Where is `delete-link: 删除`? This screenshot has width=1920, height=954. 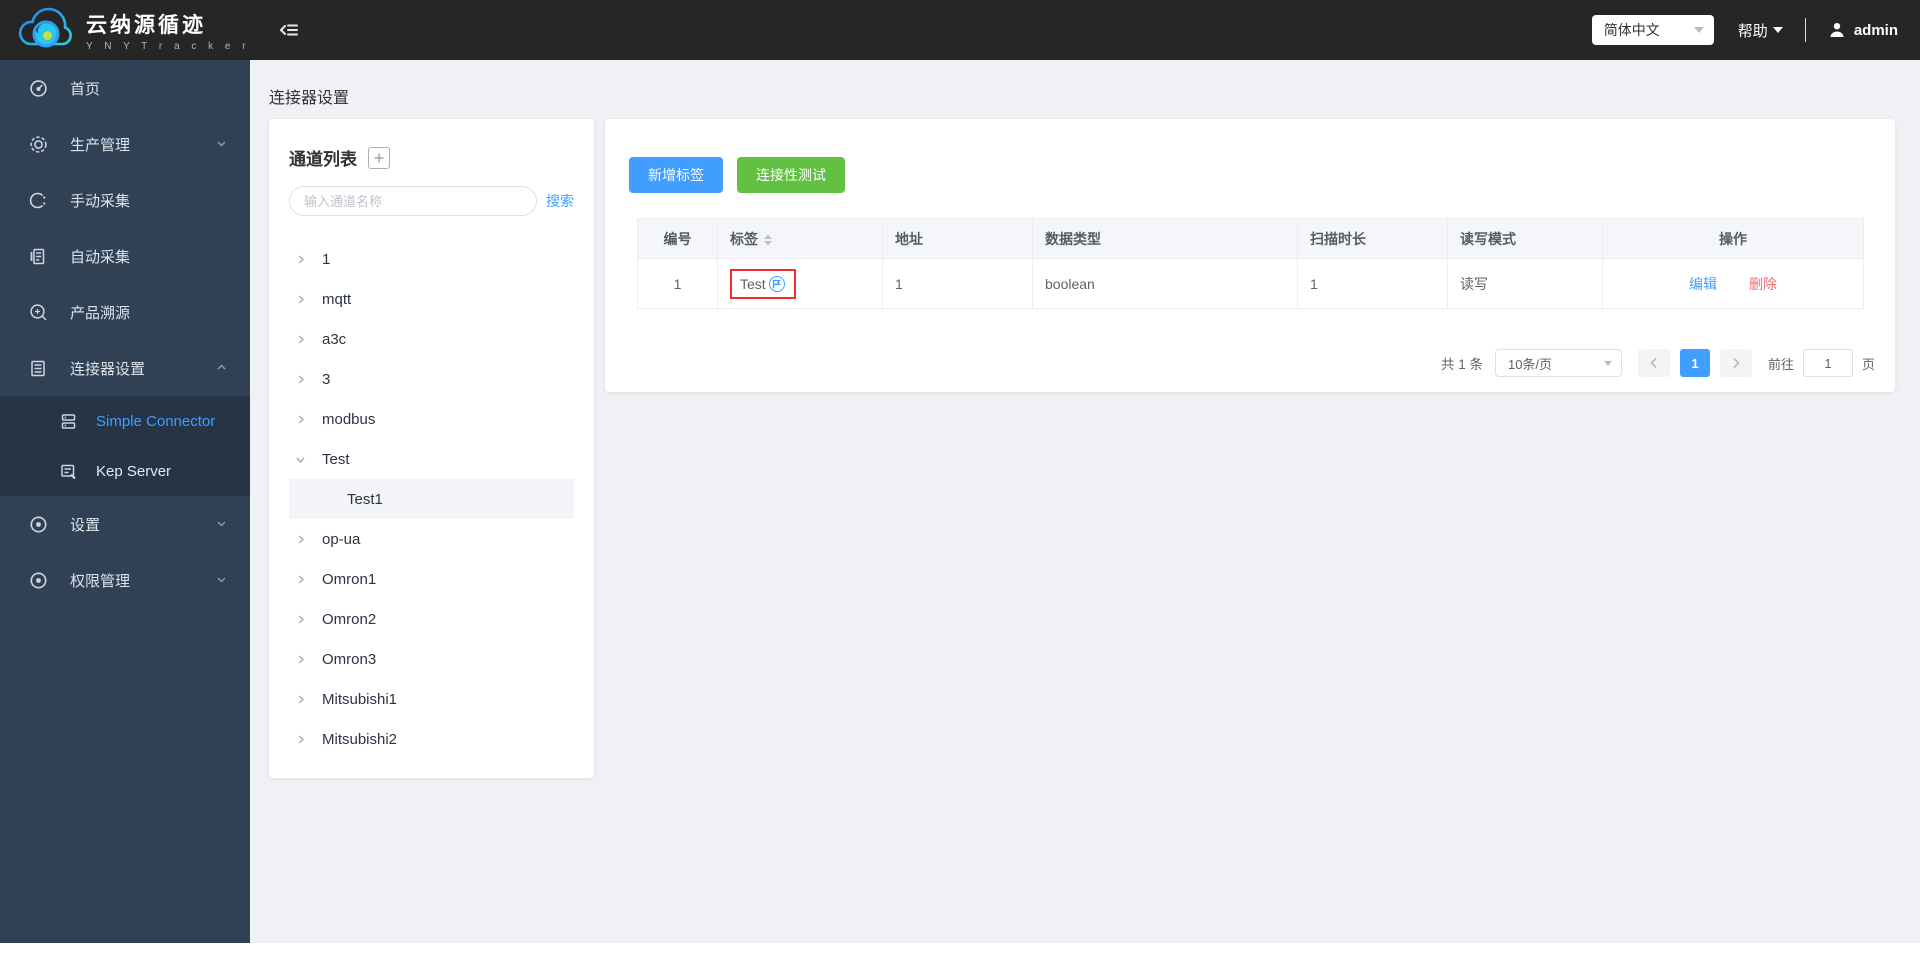 delete-link: 删除 is located at coordinates (1763, 284).